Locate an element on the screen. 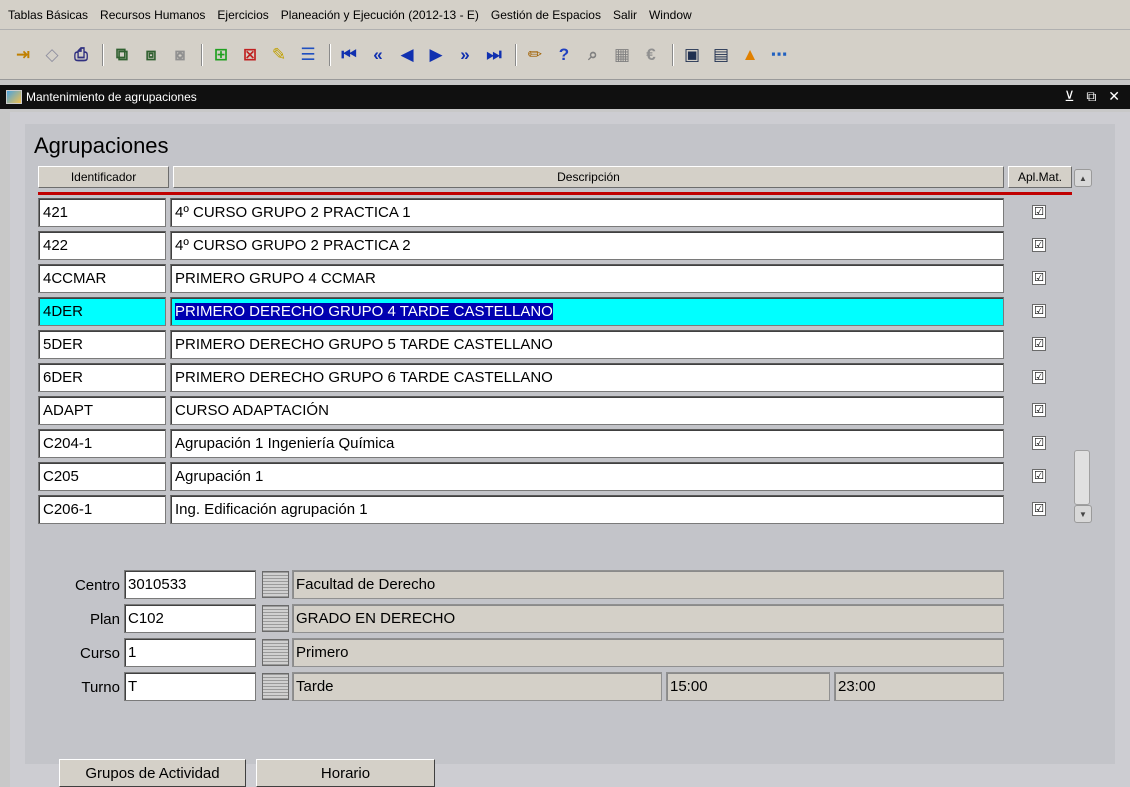  scroll-down-button: ▼ is located at coordinates (1083, 514).